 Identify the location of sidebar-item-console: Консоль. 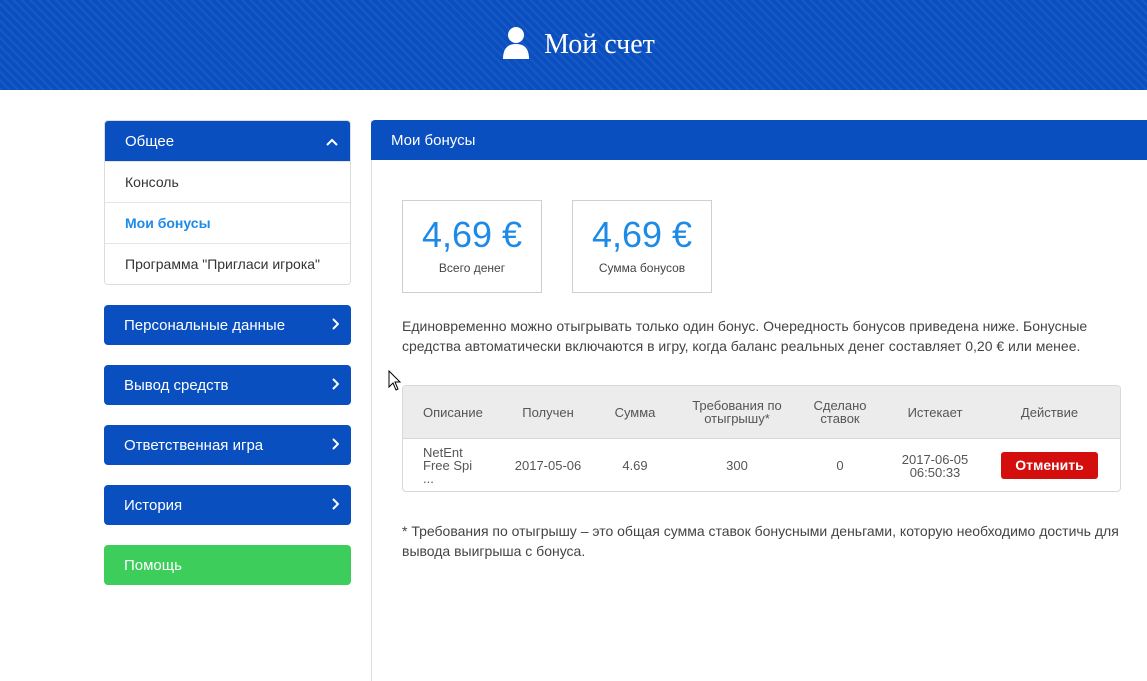
(227, 181).